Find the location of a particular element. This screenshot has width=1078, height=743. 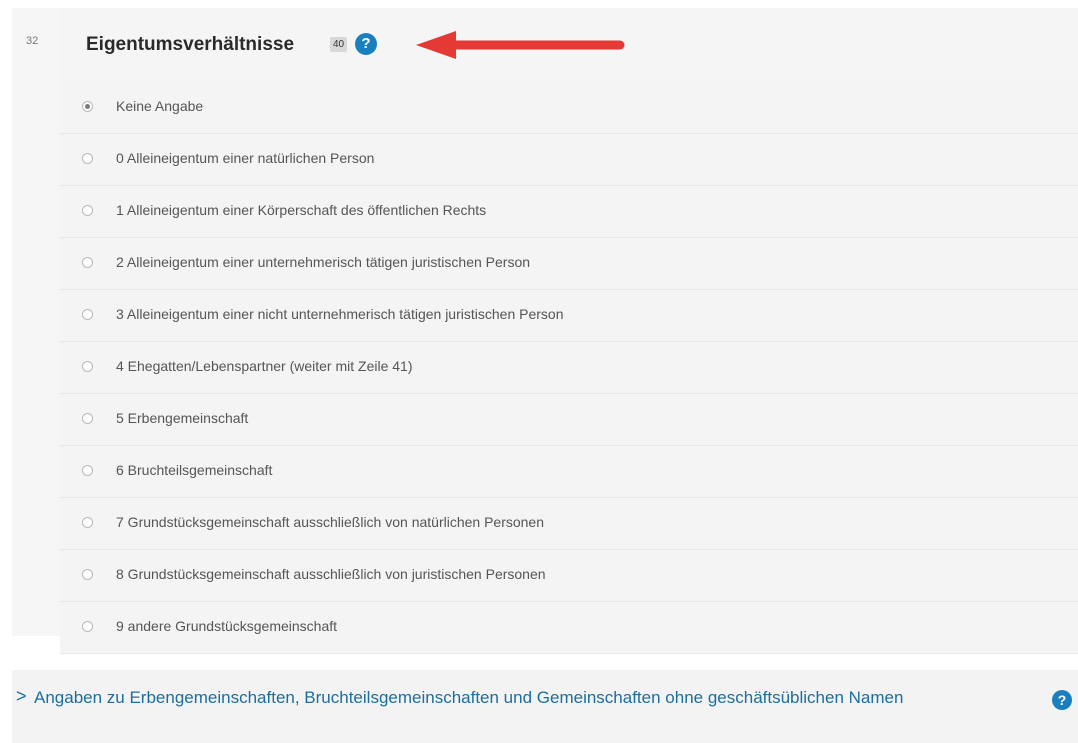

radio-option: Keine Angabe is located at coordinates (569, 108).